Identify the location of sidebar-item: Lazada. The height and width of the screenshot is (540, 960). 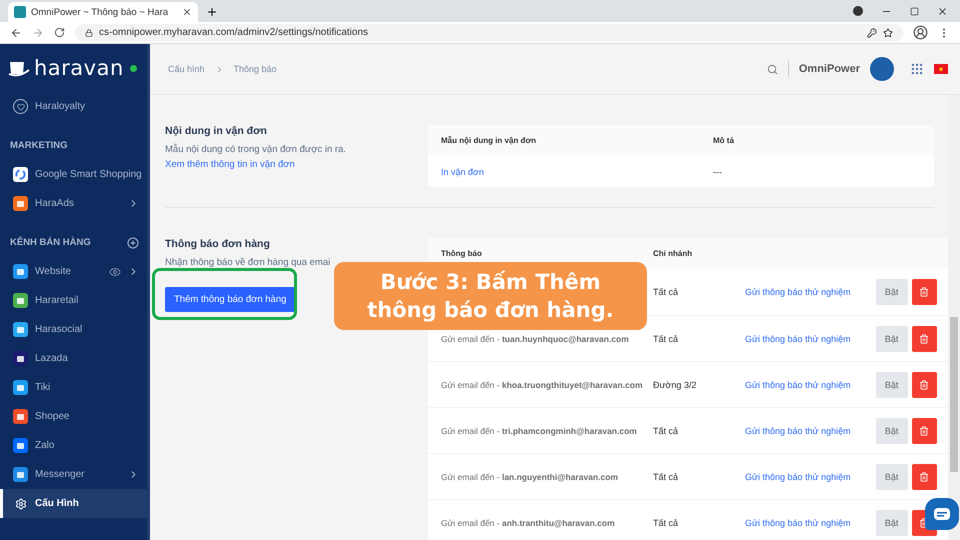
(73, 358).